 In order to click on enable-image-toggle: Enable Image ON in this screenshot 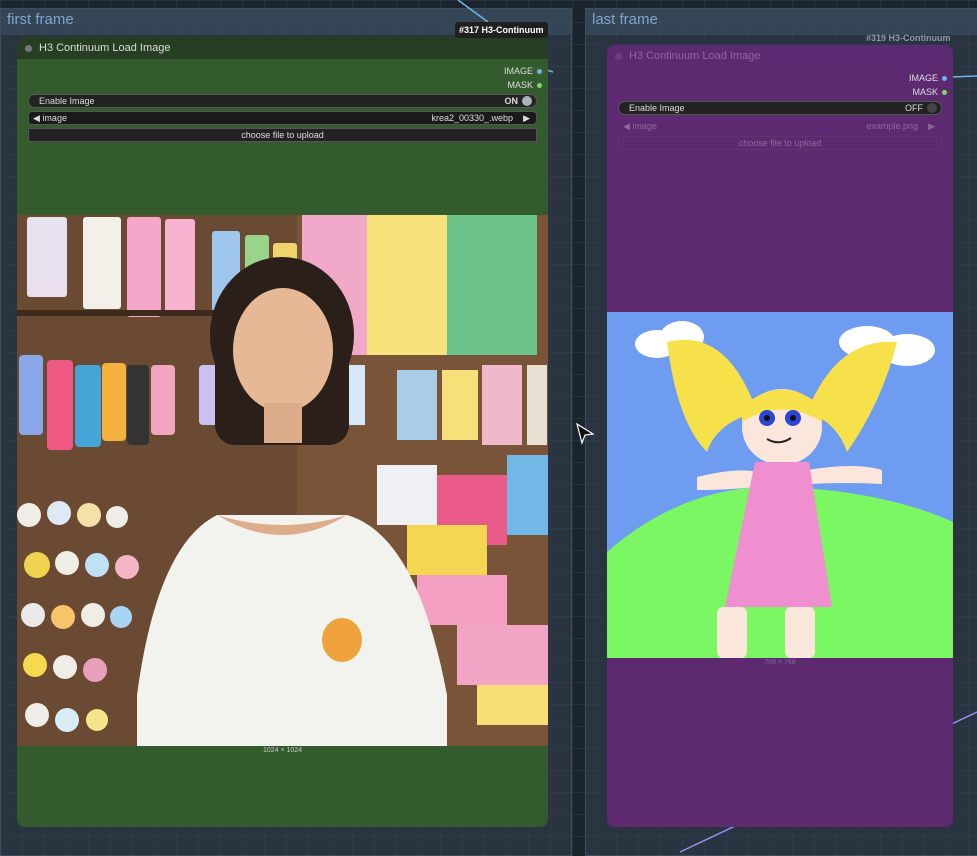, I will do `click(282, 101)`.